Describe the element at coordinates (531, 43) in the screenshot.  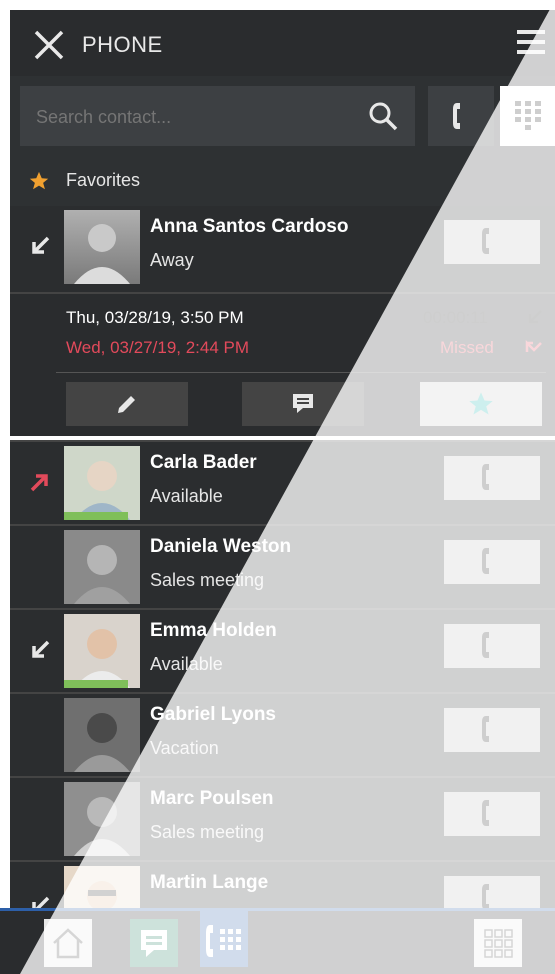
I see `hamburger-menu-icon` at that location.